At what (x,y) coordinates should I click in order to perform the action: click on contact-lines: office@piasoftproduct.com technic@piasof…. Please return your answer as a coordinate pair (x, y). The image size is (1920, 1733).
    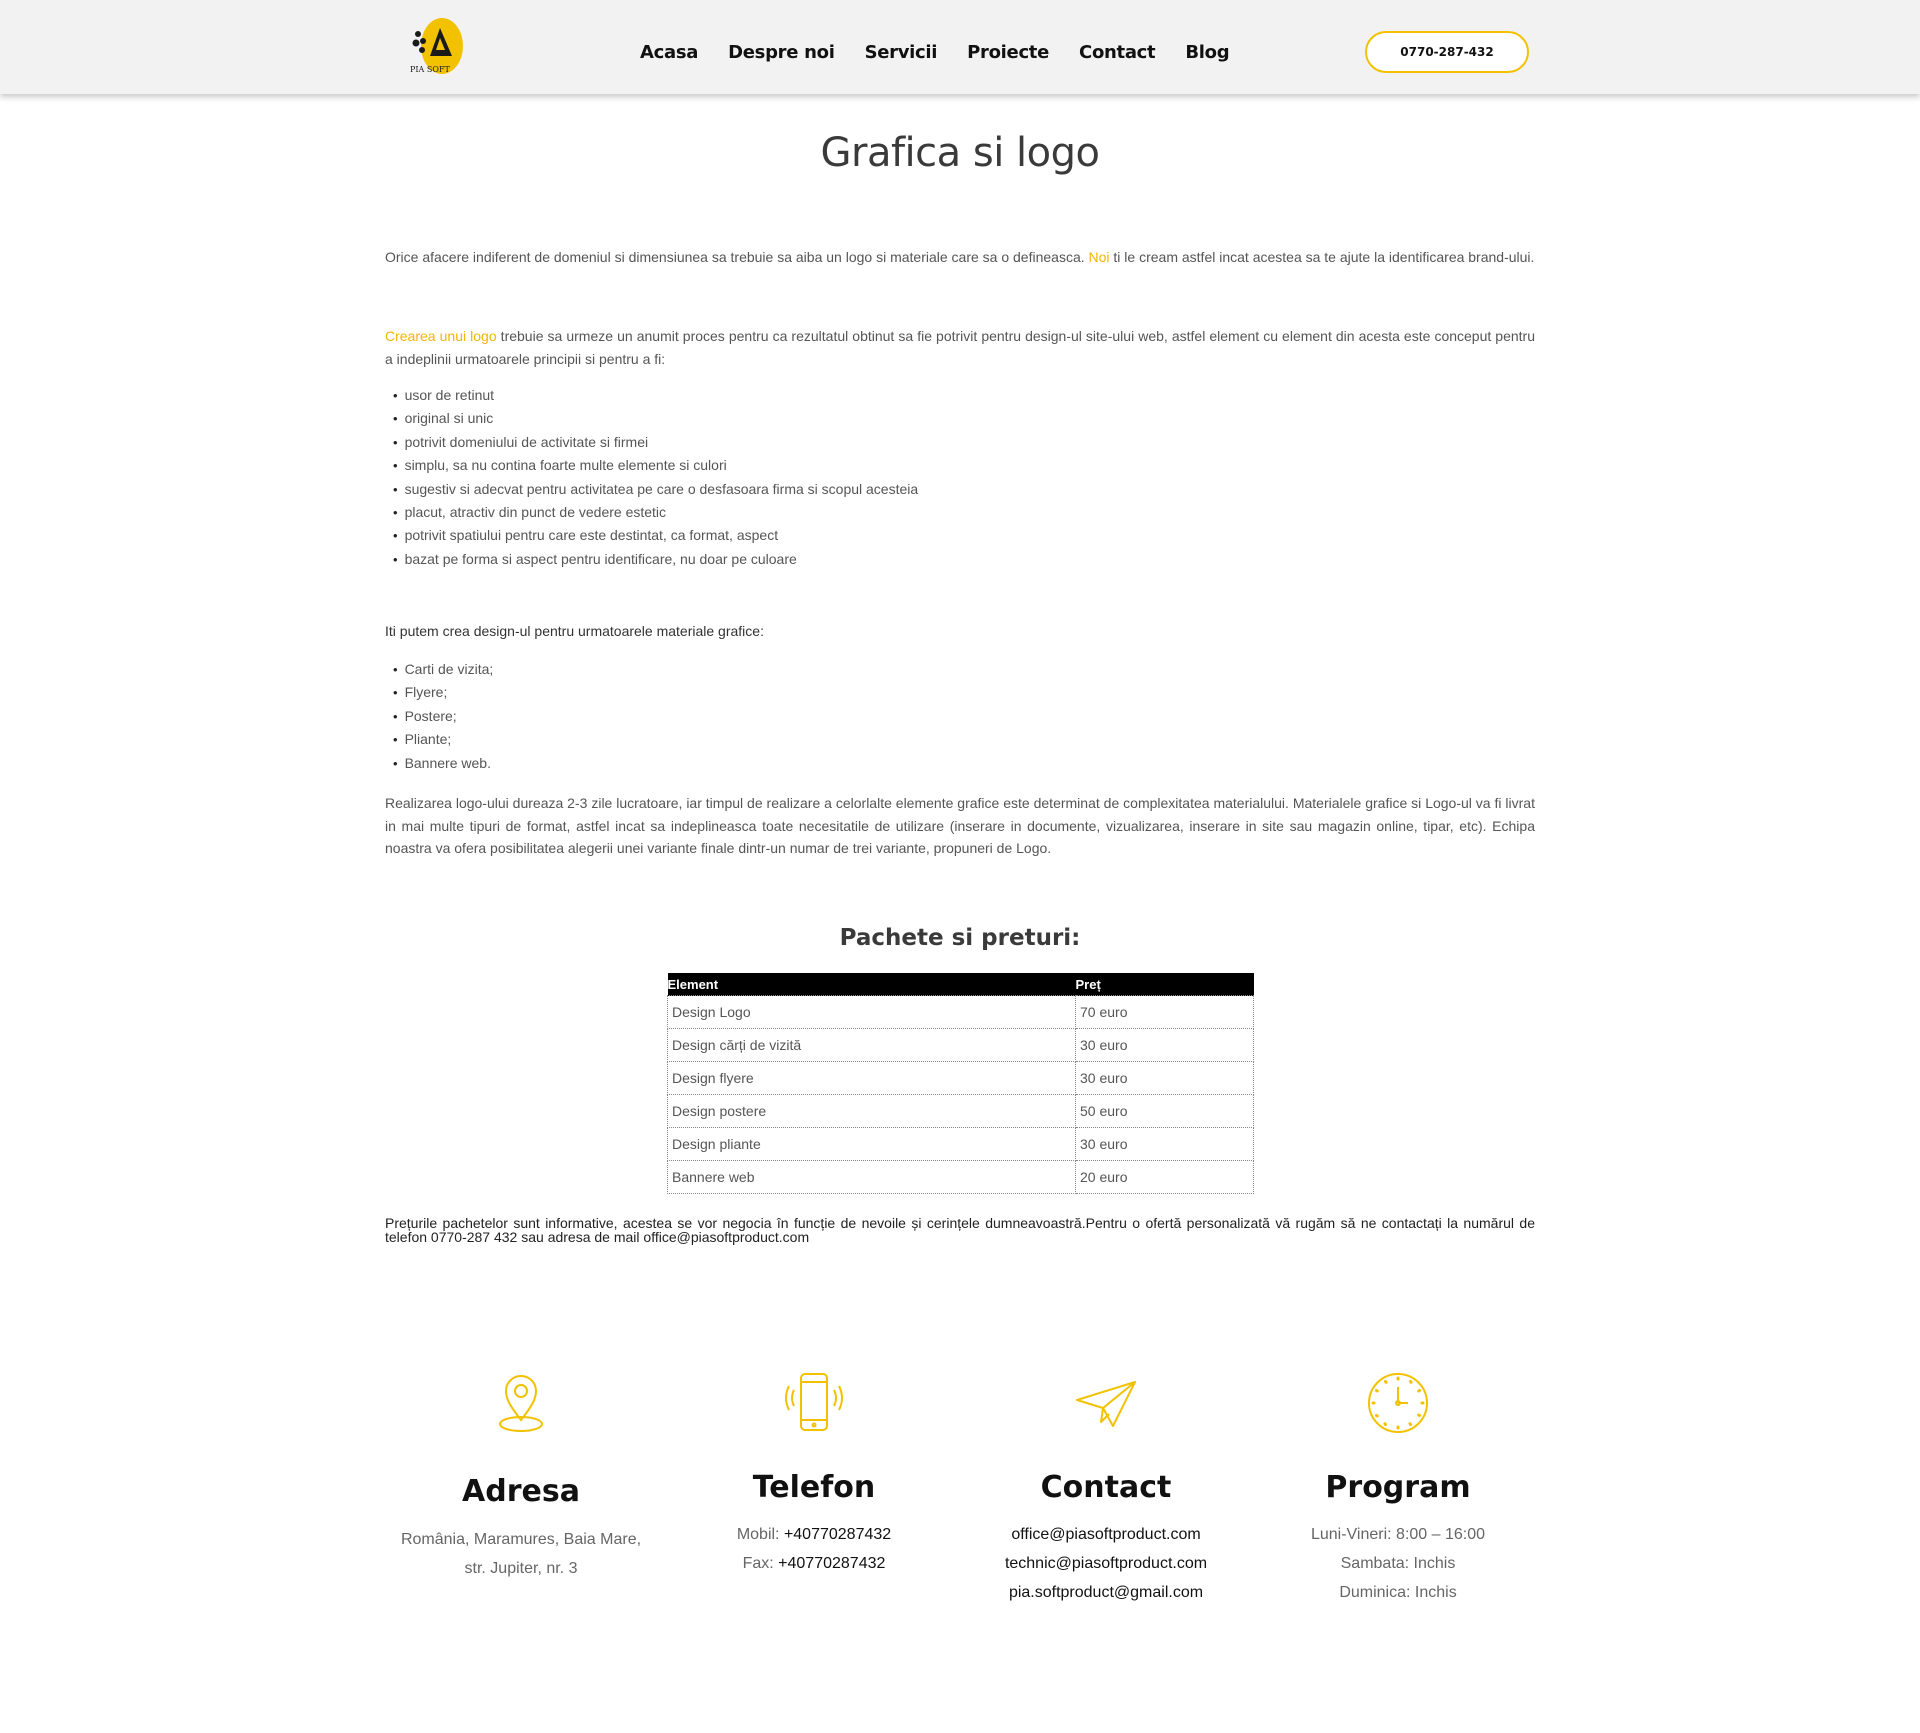
    Looking at the image, I should click on (1106, 1563).